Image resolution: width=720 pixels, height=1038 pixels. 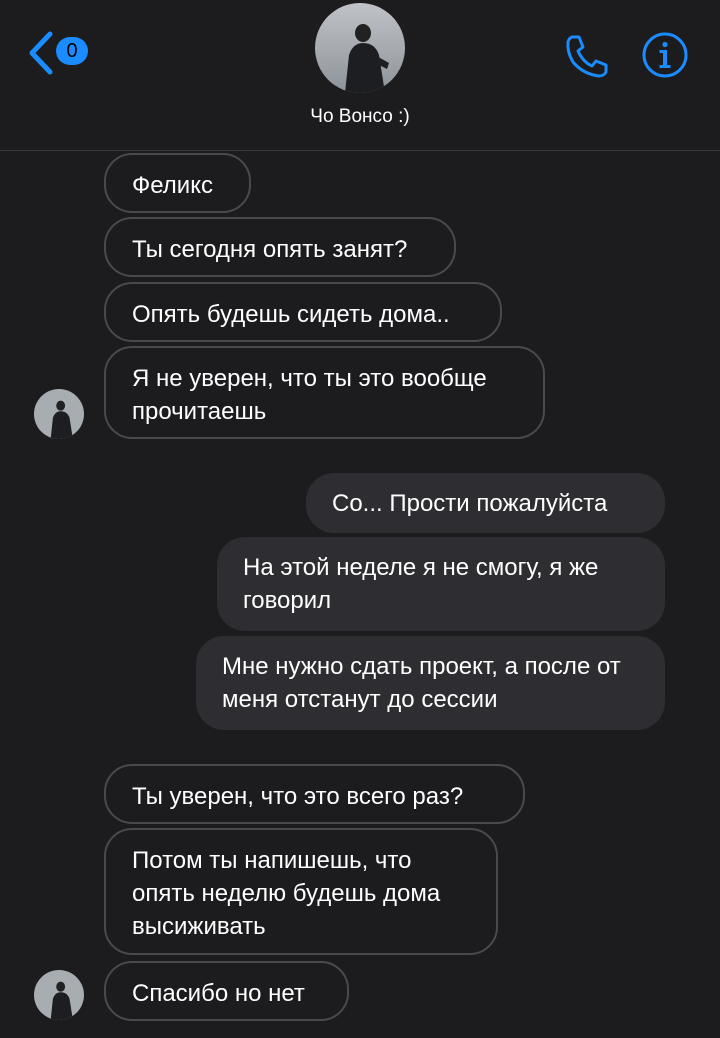 What do you see at coordinates (72, 51) in the screenshot?
I see `unread-count-badge: 0` at bounding box center [72, 51].